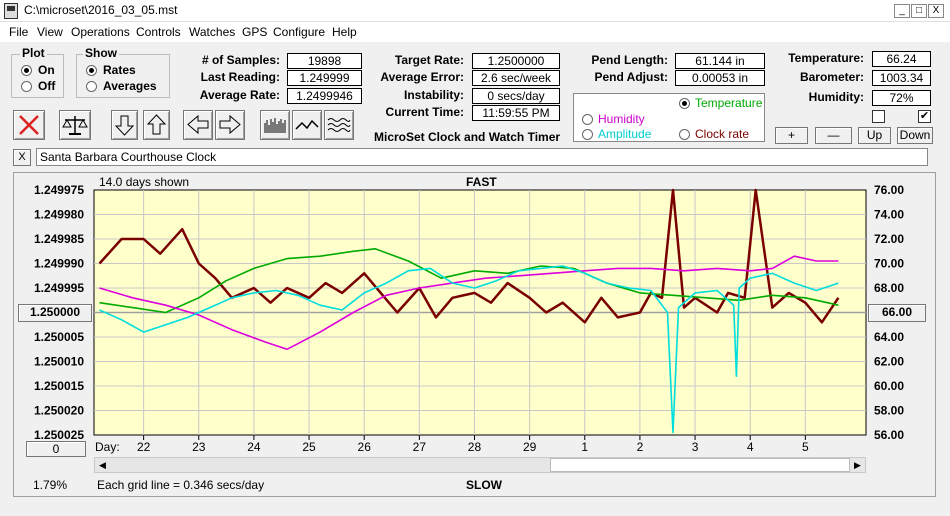 Image resolution: width=950 pixels, height=516 pixels. I want to click on x-tick-label: 2, so click(640, 447).